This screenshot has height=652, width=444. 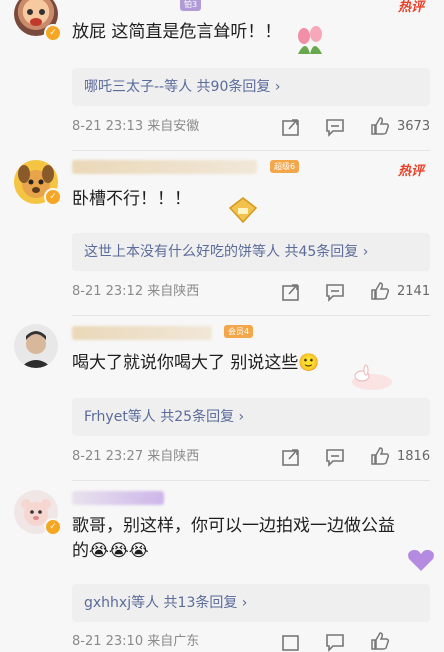 What do you see at coordinates (108, 641) in the screenshot?
I see `timestamp: 8-21 23:10` at bounding box center [108, 641].